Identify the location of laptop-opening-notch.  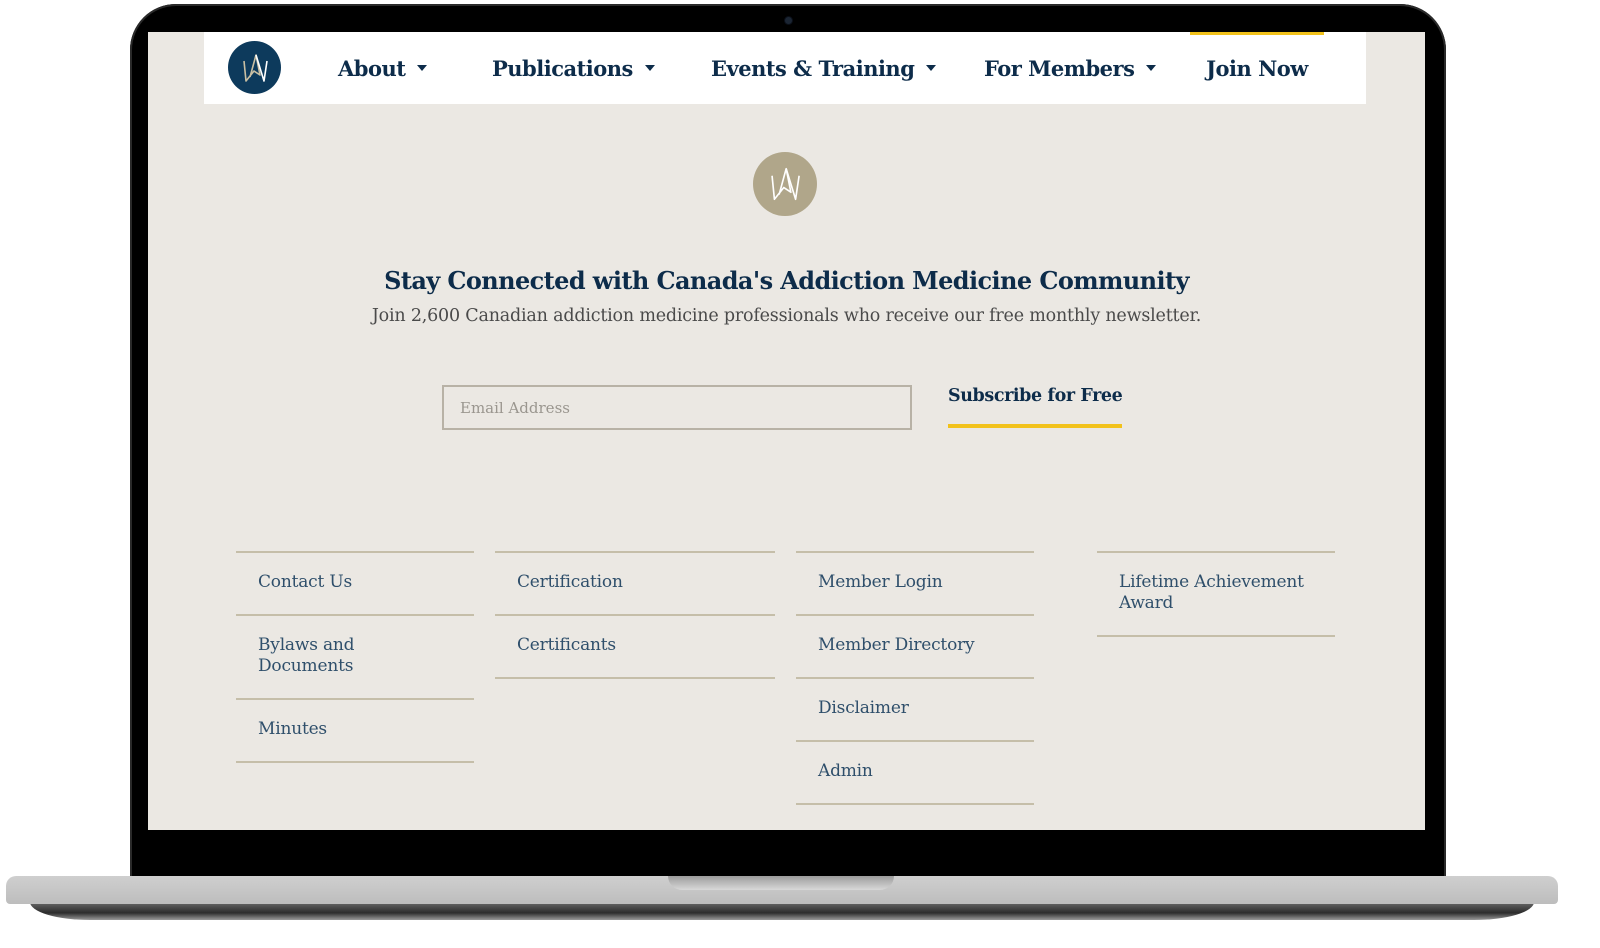
(781, 883).